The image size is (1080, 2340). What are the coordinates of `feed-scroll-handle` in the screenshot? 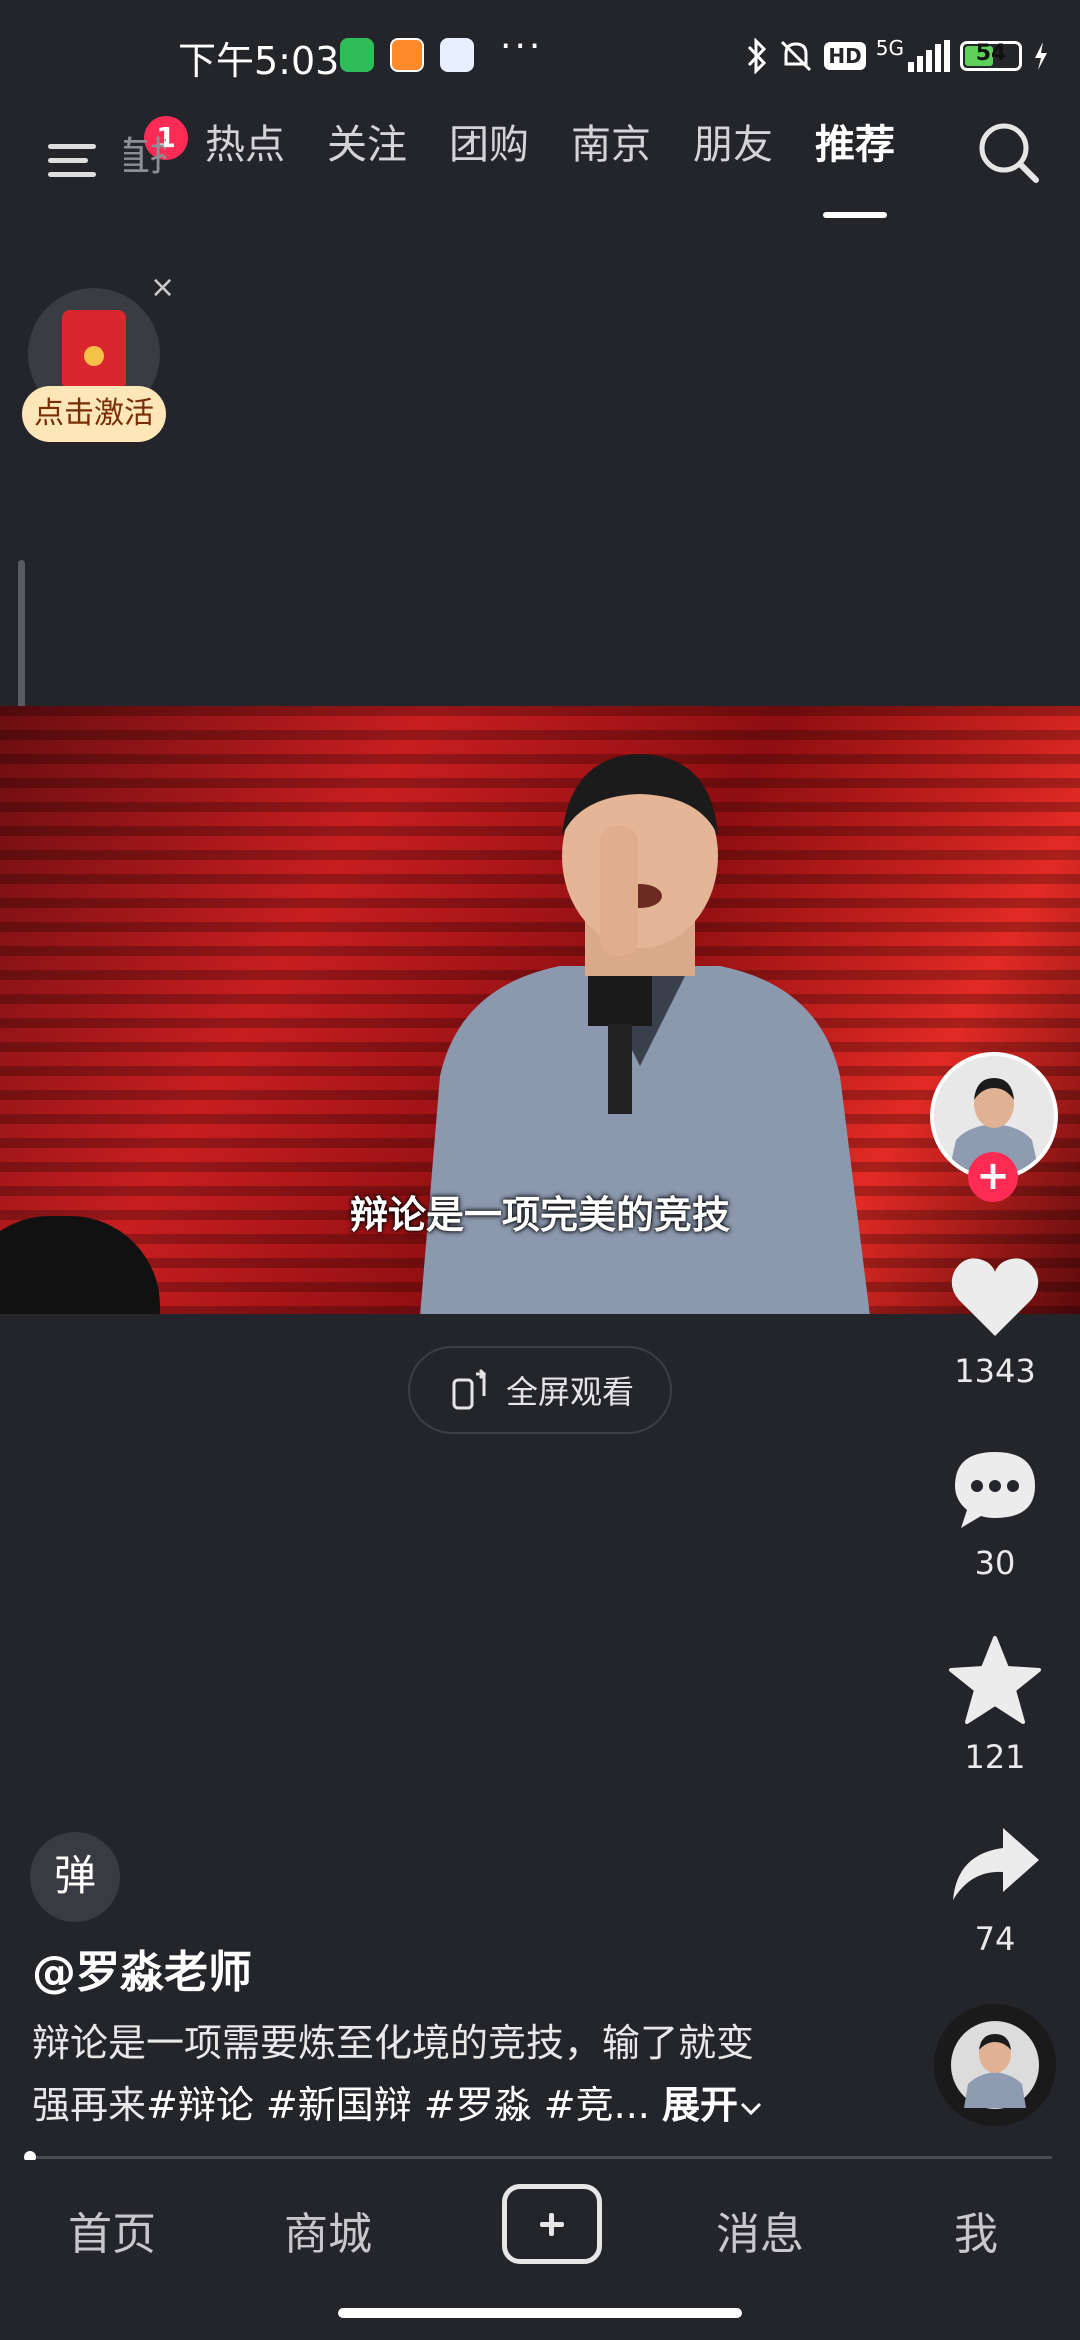 It's located at (21, 640).